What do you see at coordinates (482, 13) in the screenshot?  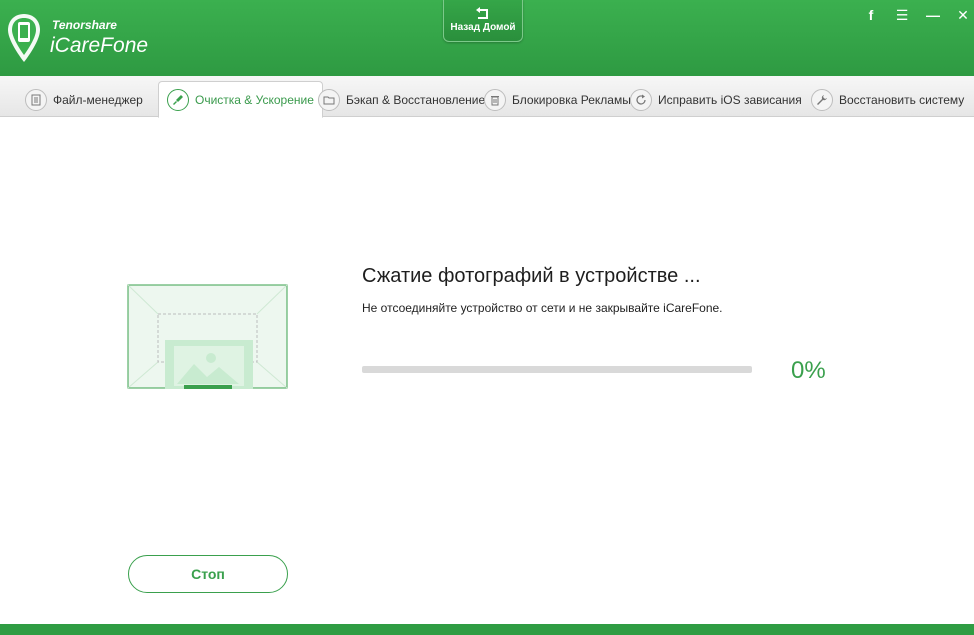 I see `back-arrow-icon` at bounding box center [482, 13].